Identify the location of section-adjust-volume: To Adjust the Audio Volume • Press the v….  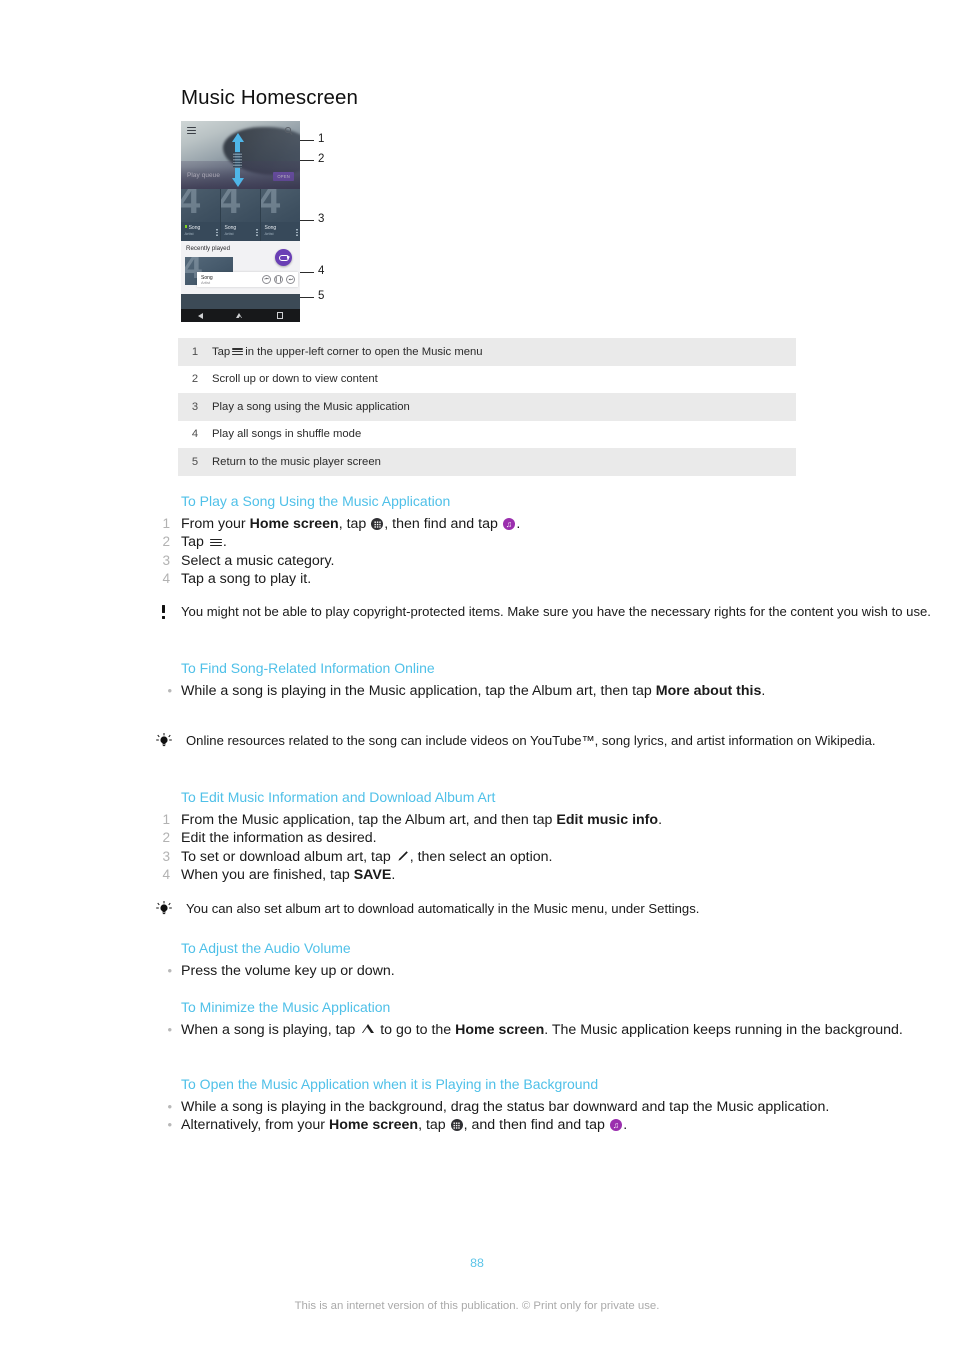
(477, 960).